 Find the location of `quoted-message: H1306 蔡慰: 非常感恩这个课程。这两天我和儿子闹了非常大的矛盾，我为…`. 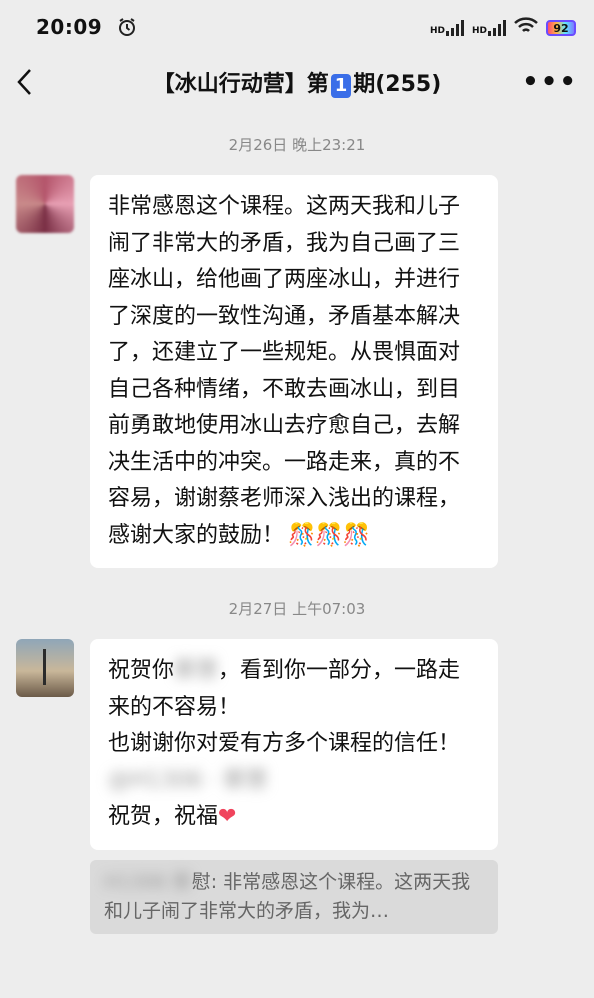

quoted-message: H1306 蔡慰: 非常感恩这个课程。这两天我和儿子闹了非常大的矛盾，我为… is located at coordinates (294, 896).